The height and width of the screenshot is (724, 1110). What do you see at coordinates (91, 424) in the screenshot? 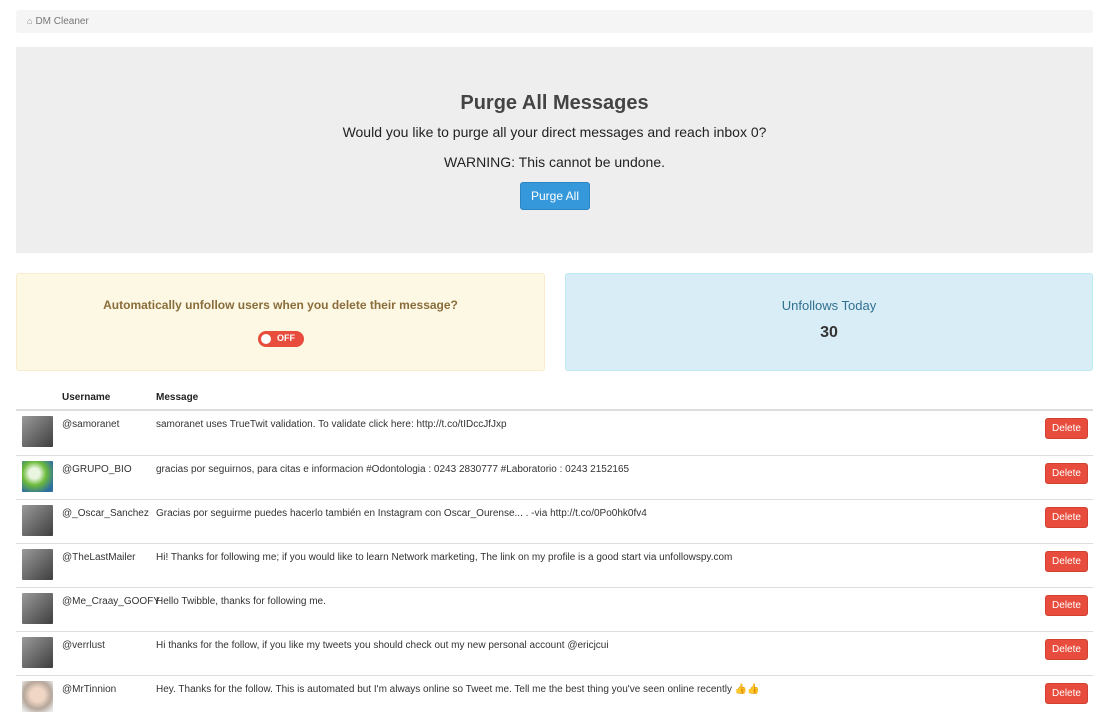
I see `row-username: @samoranet` at bounding box center [91, 424].